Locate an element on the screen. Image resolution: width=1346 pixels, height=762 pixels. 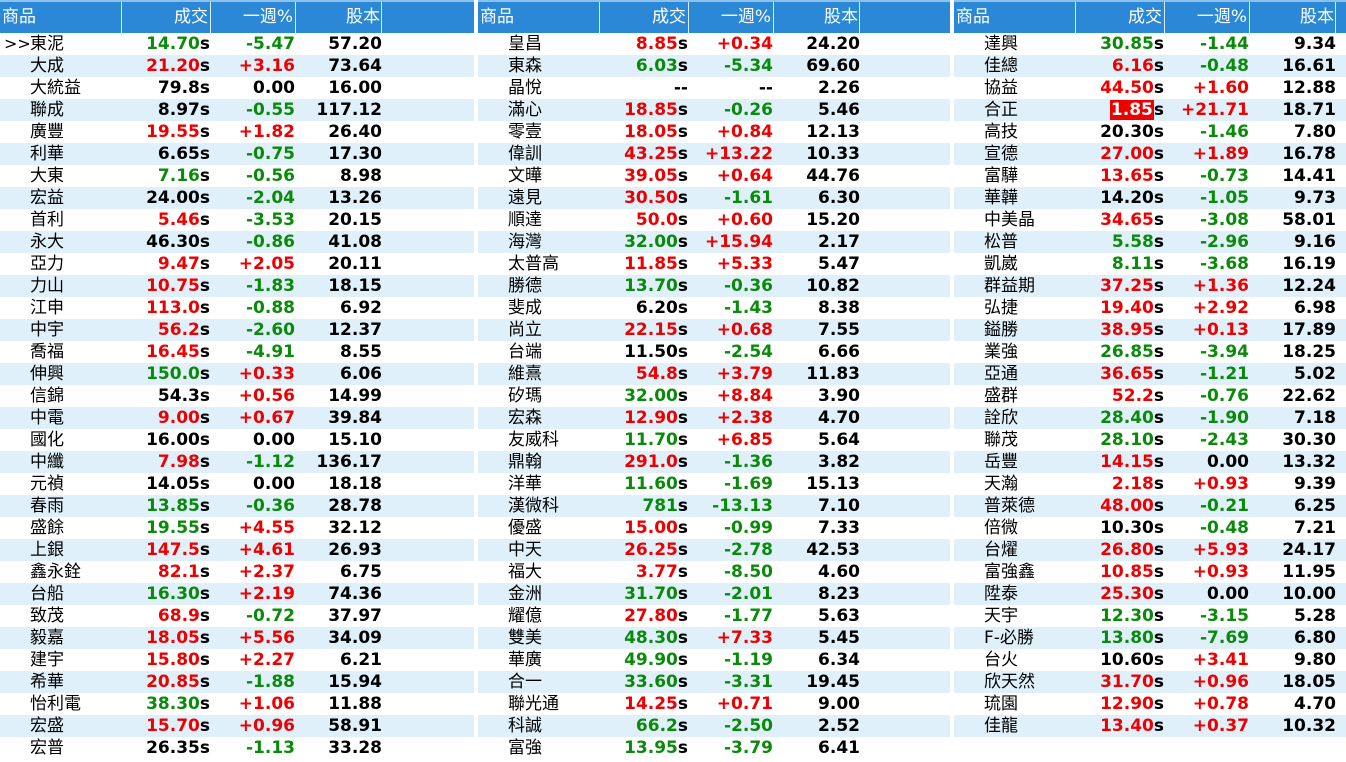
quote-row: 金洲 31.70s -2.01 8.23 is located at coordinates (714, 594).